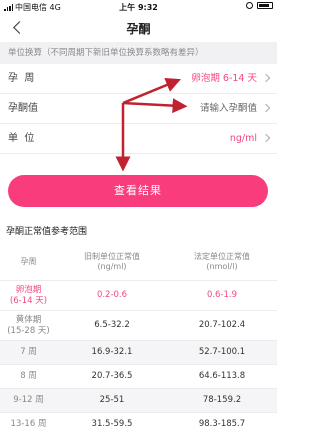  I want to click on row-week: 7 周, so click(28, 352).